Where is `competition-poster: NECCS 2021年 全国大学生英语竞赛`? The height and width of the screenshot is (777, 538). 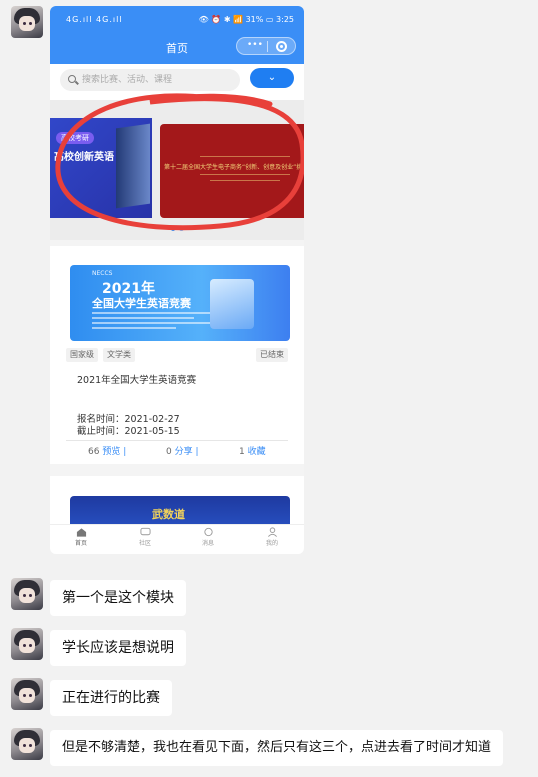
competition-poster: NECCS 2021年 全国大学生英语竞赛 is located at coordinates (180, 303).